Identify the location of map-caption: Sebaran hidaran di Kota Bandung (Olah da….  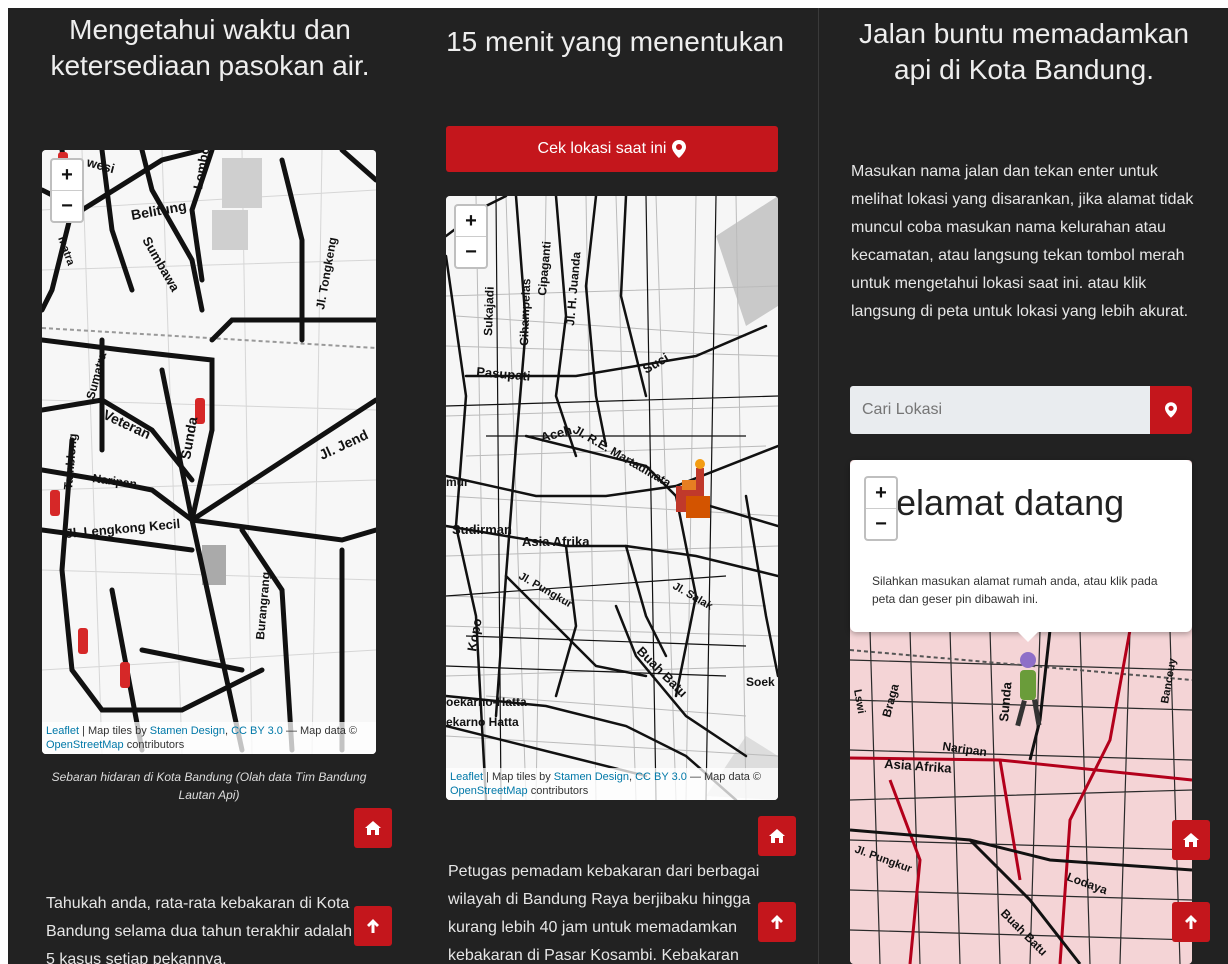
(209, 786).